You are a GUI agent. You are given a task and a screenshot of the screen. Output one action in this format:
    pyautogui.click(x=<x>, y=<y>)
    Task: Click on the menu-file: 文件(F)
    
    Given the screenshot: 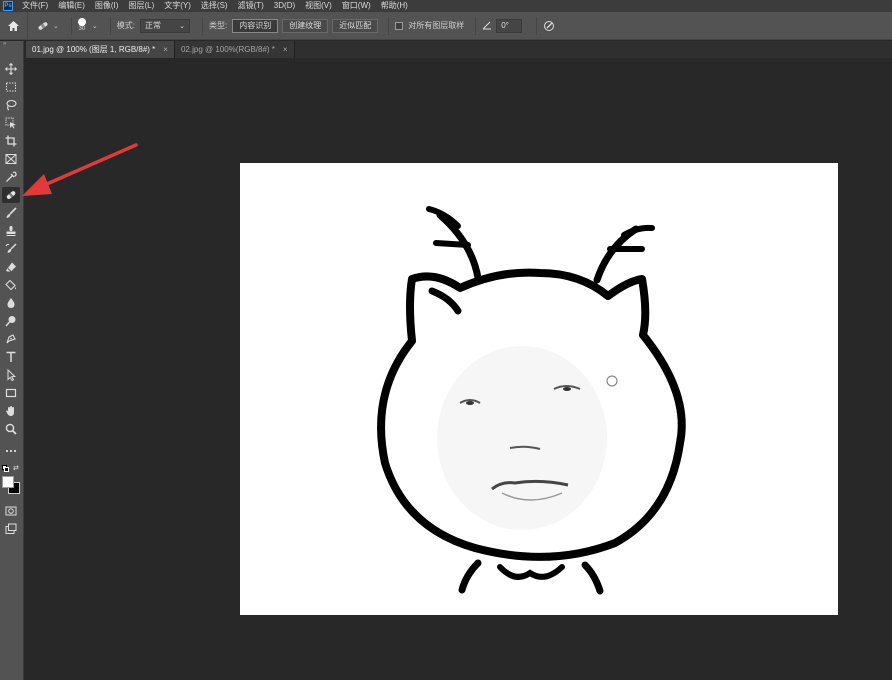 What is the action you would take?
    pyautogui.click(x=35, y=6)
    